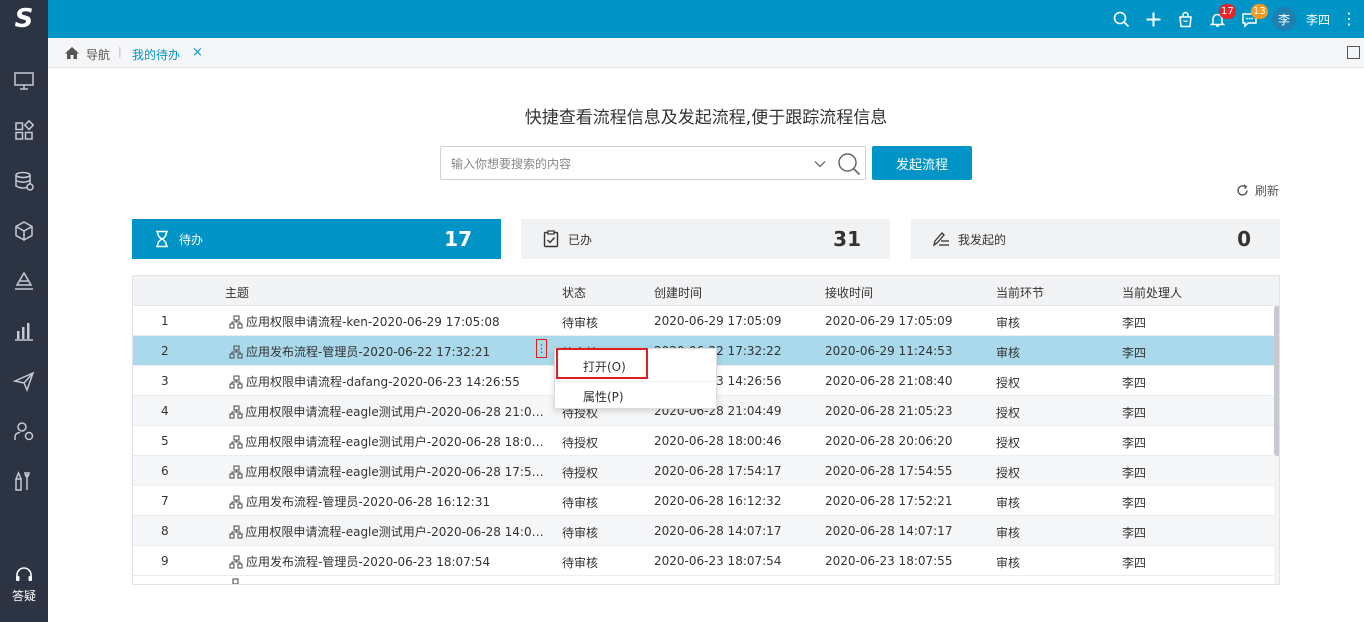 The width and height of the screenshot is (1364, 622). What do you see at coordinates (165, 561) in the screenshot?
I see `row-number: 9` at bounding box center [165, 561].